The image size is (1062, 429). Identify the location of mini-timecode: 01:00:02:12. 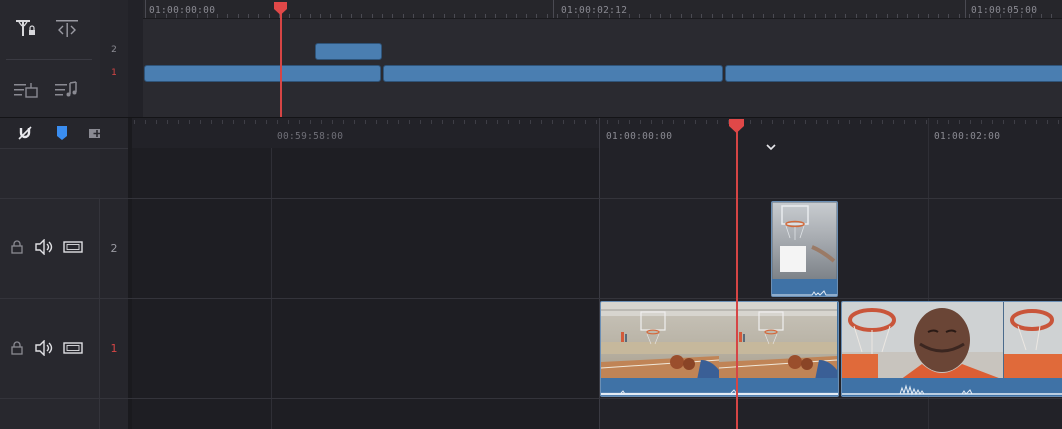
(594, 10).